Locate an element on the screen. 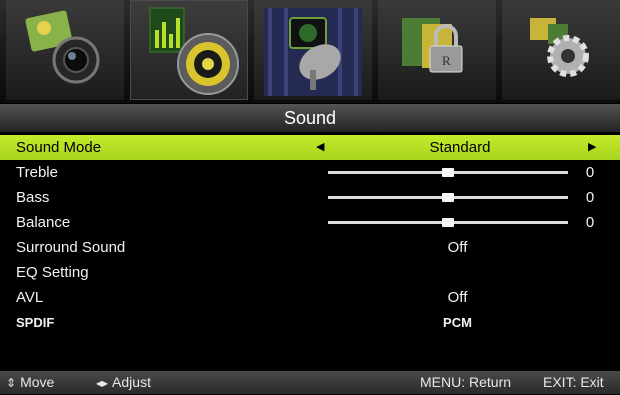 The height and width of the screenshot is (395, 620). menu-item-label: Surround Sound is located at coordinates (71, 247).